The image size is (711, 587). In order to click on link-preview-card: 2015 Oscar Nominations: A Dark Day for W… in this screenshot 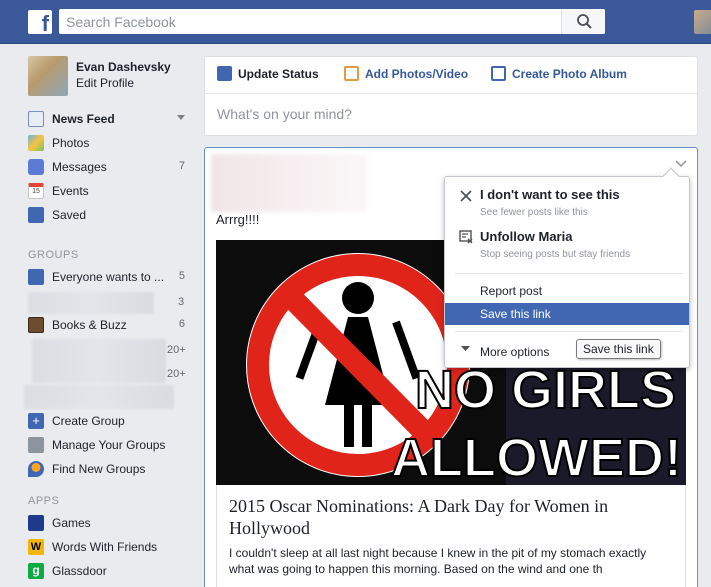, I will do `click(451, 536)`.